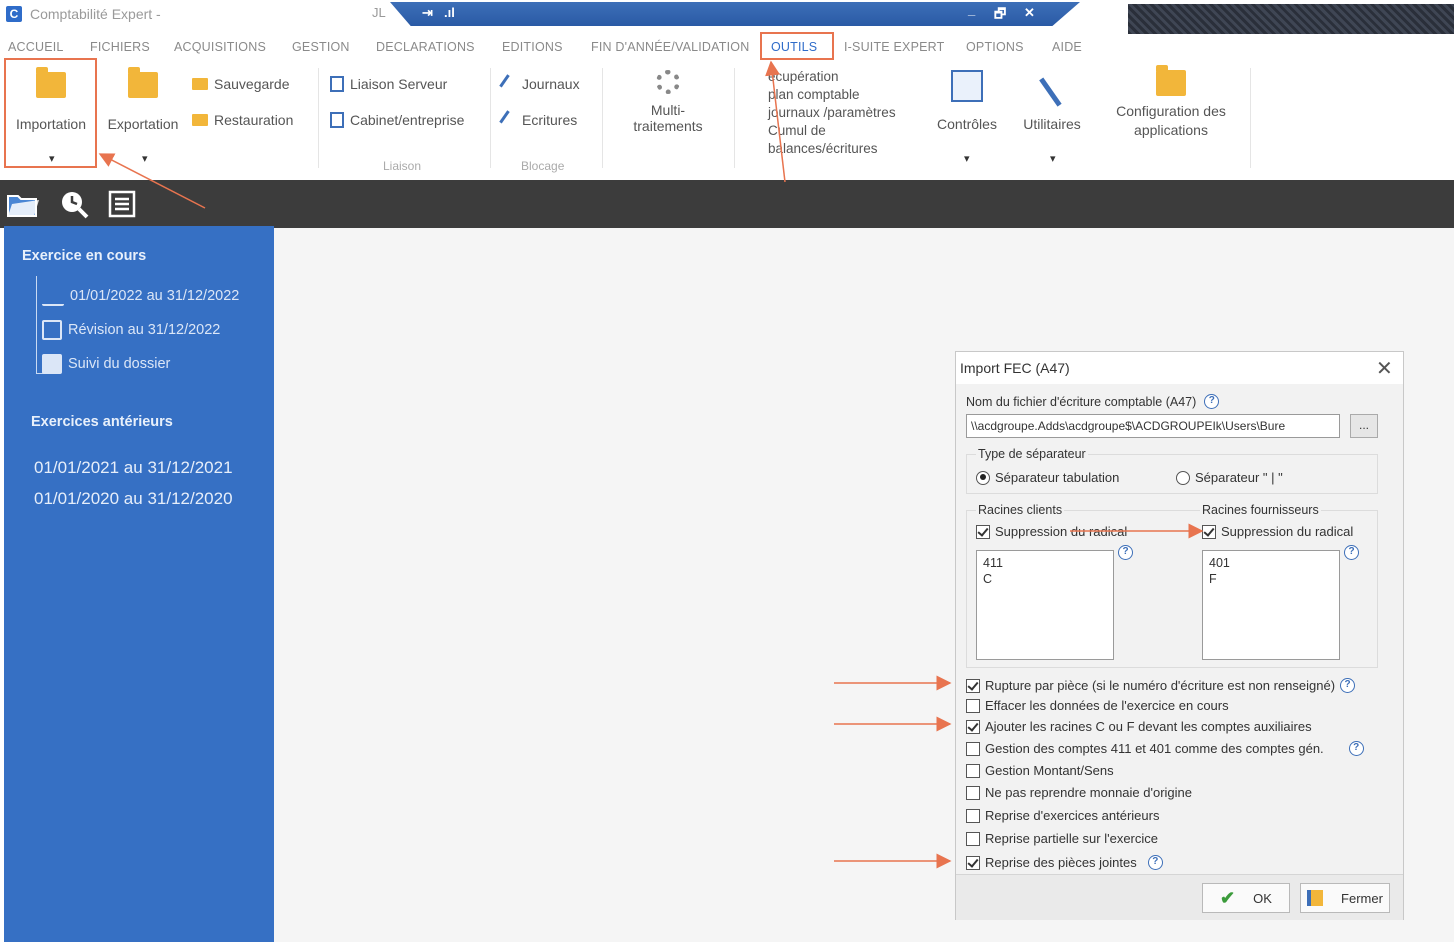 The height and width of the screenshot is (942, 1454). Describe the element at coordinates (1271, 605) in the screenshot. I see `suppliers-racines-list: 401 F` at that location.